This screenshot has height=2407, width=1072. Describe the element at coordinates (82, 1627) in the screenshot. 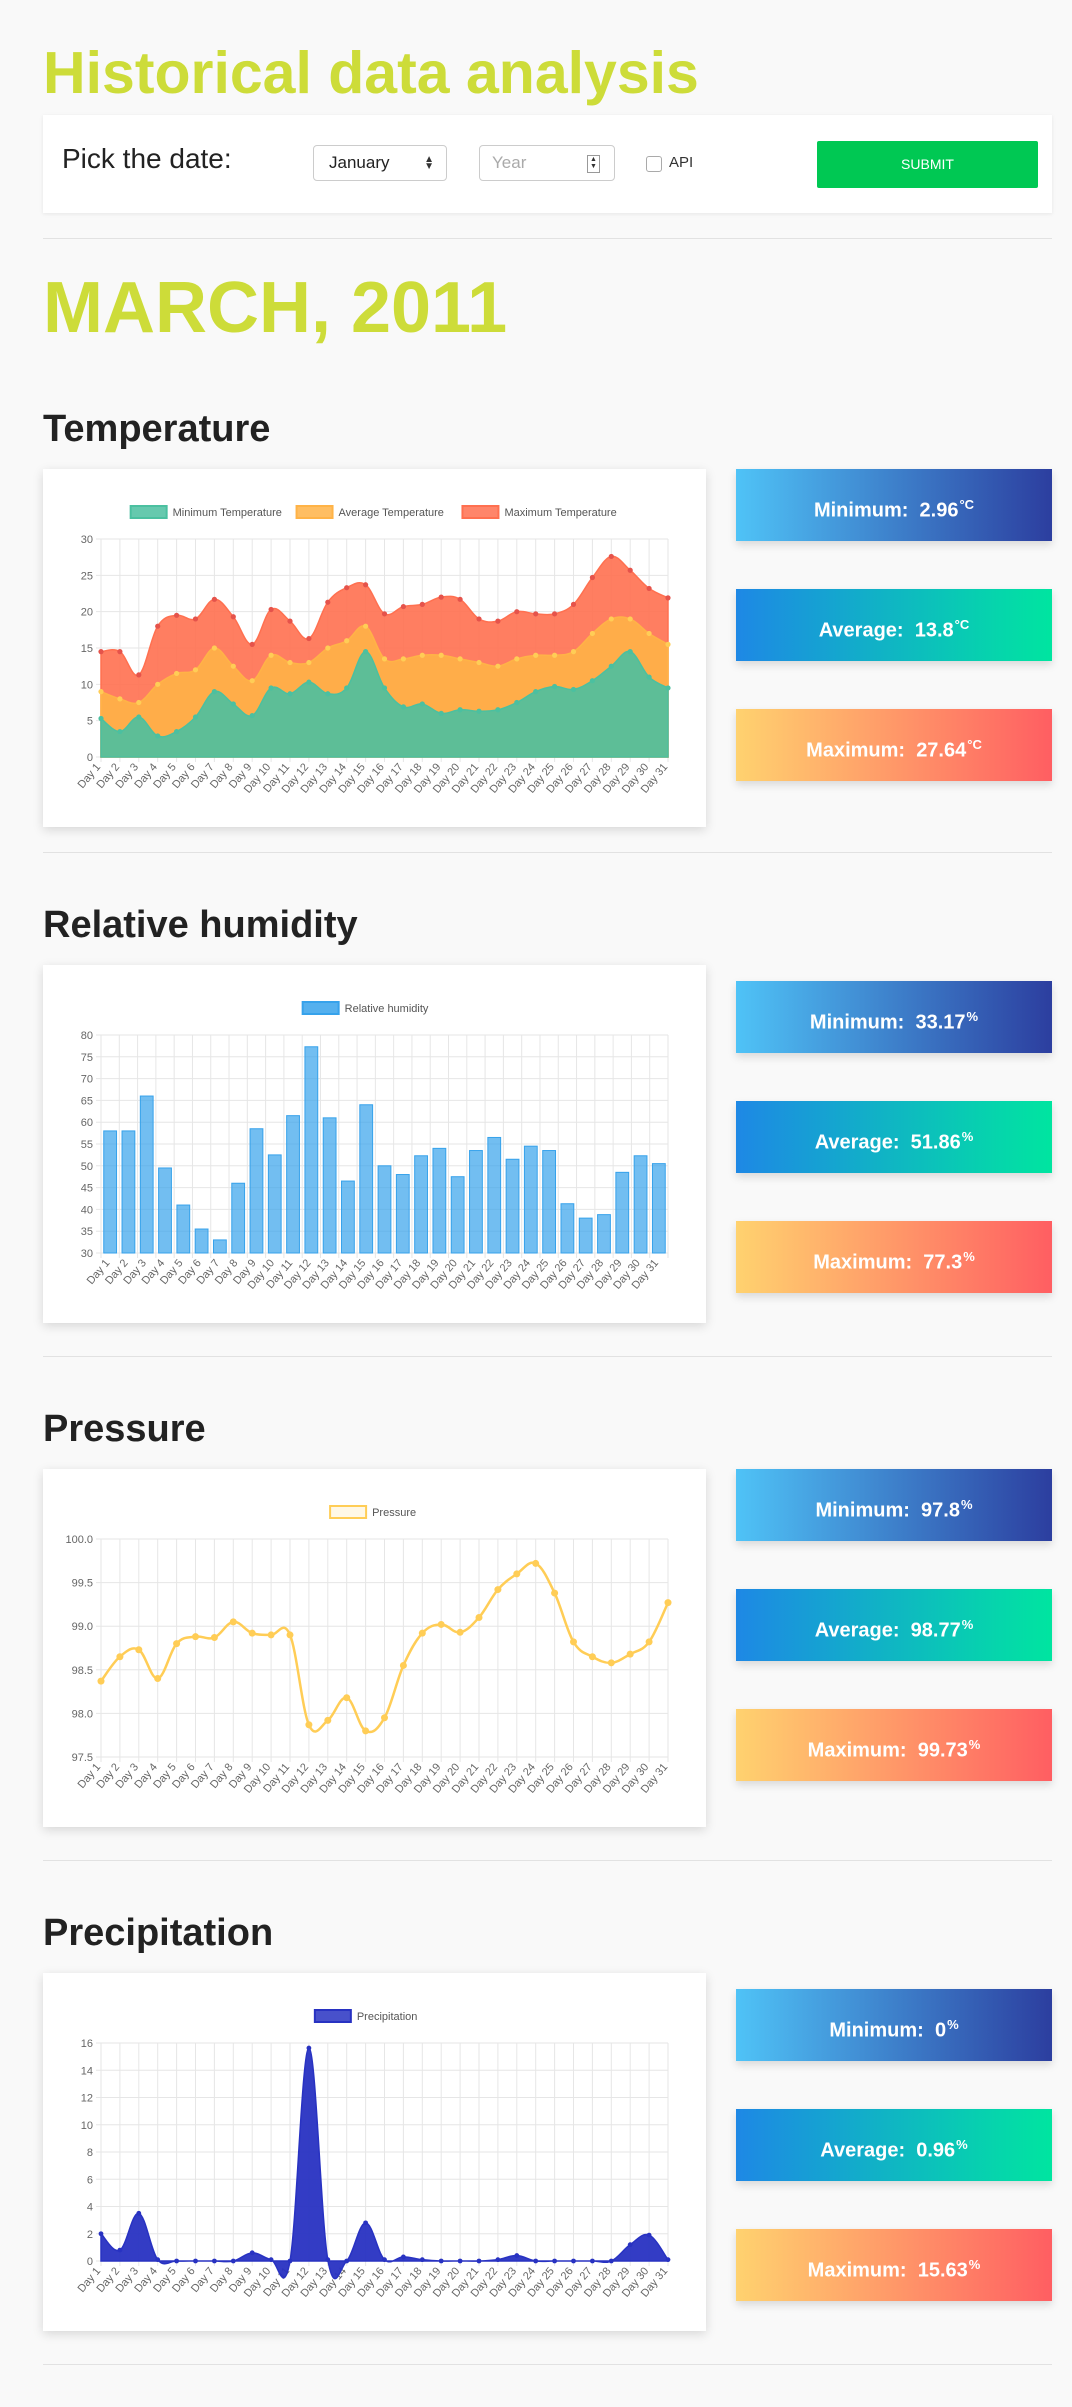

I see `y-tick-label: 99.0` at that location.